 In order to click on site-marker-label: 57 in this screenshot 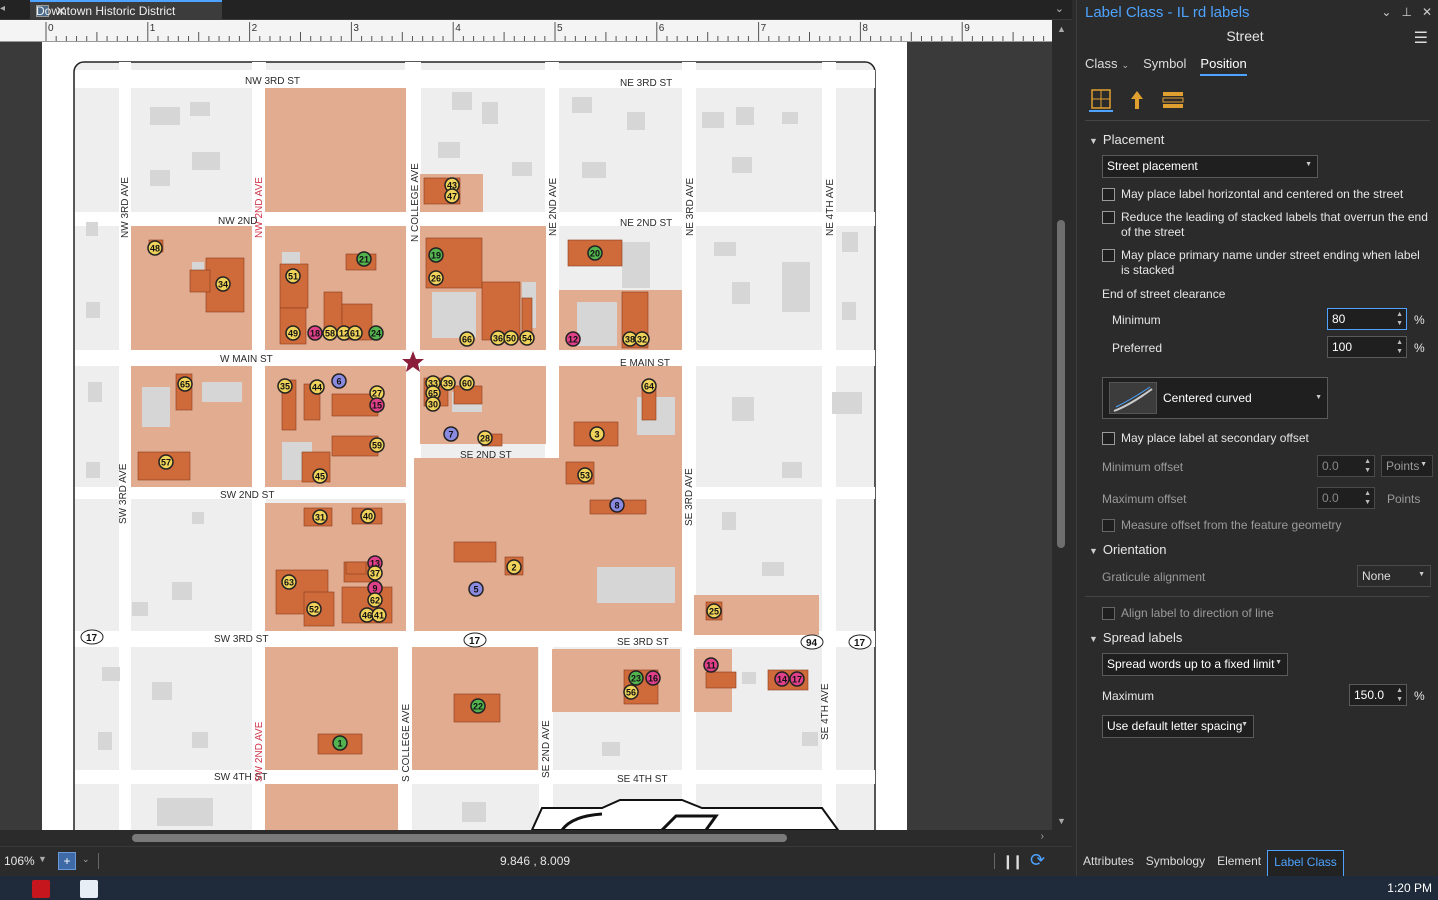, I will do `click(166, 463)`.